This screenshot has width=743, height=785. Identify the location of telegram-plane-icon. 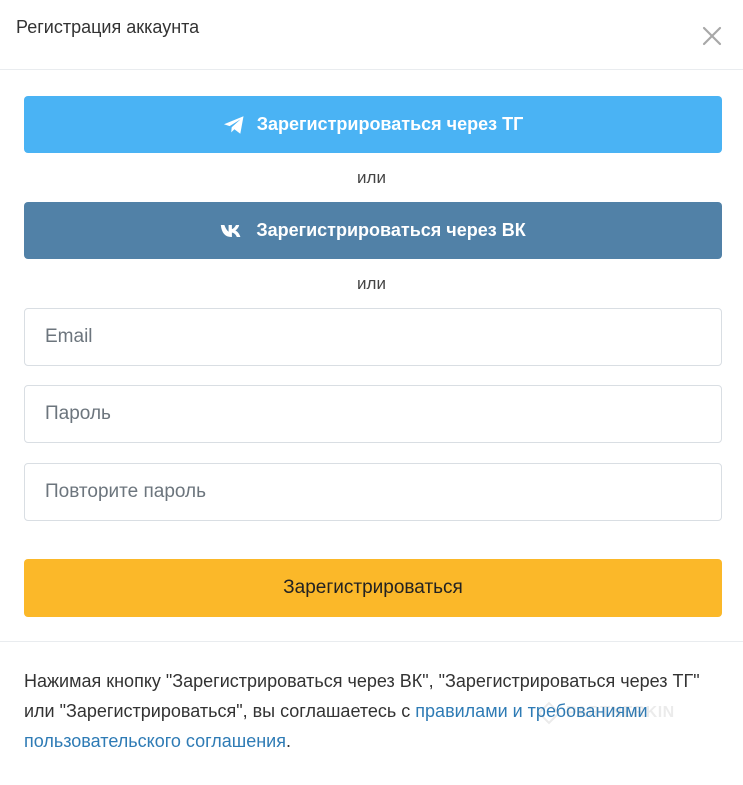
(234, 125).